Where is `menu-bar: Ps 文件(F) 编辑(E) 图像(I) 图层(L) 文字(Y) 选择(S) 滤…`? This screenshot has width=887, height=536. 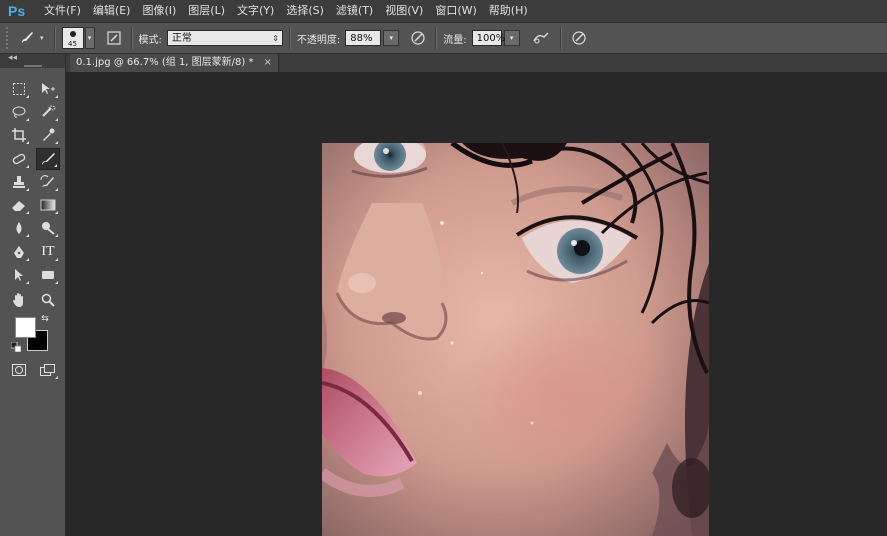
menu-bar: Ps 文件(F) 编辑(E) 图像(I) 图层(L) 文字(Y) 选择(S) 滤… is located at coordinates (443, 11).